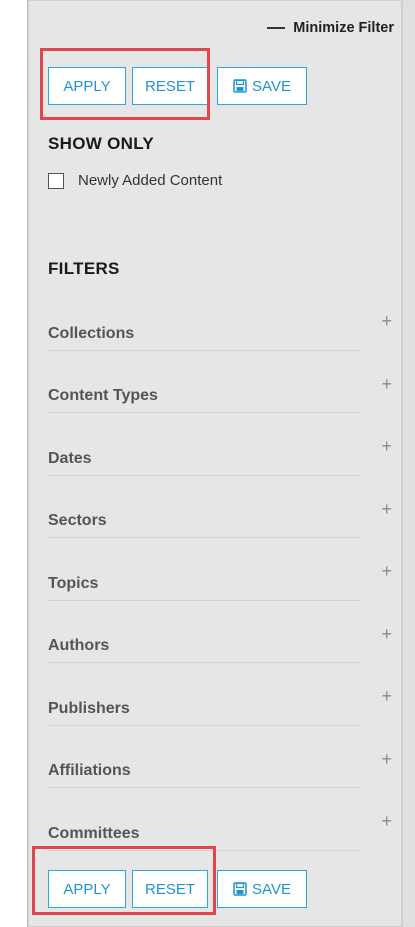 Image resolution: width=415 pixels, height=927 pixels. I want to click on newly-added-content-option: Newly Added Content, so click(135, 180).